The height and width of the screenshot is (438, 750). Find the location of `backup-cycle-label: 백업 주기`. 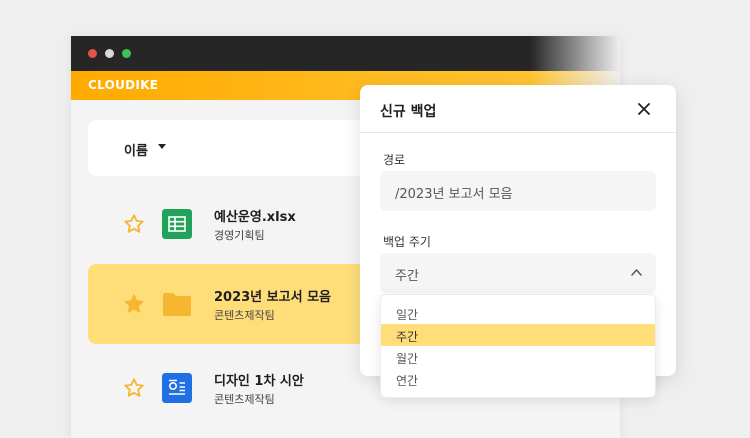

backup-cycle-label: 백업 주기 is located at coordinates (407, 242).